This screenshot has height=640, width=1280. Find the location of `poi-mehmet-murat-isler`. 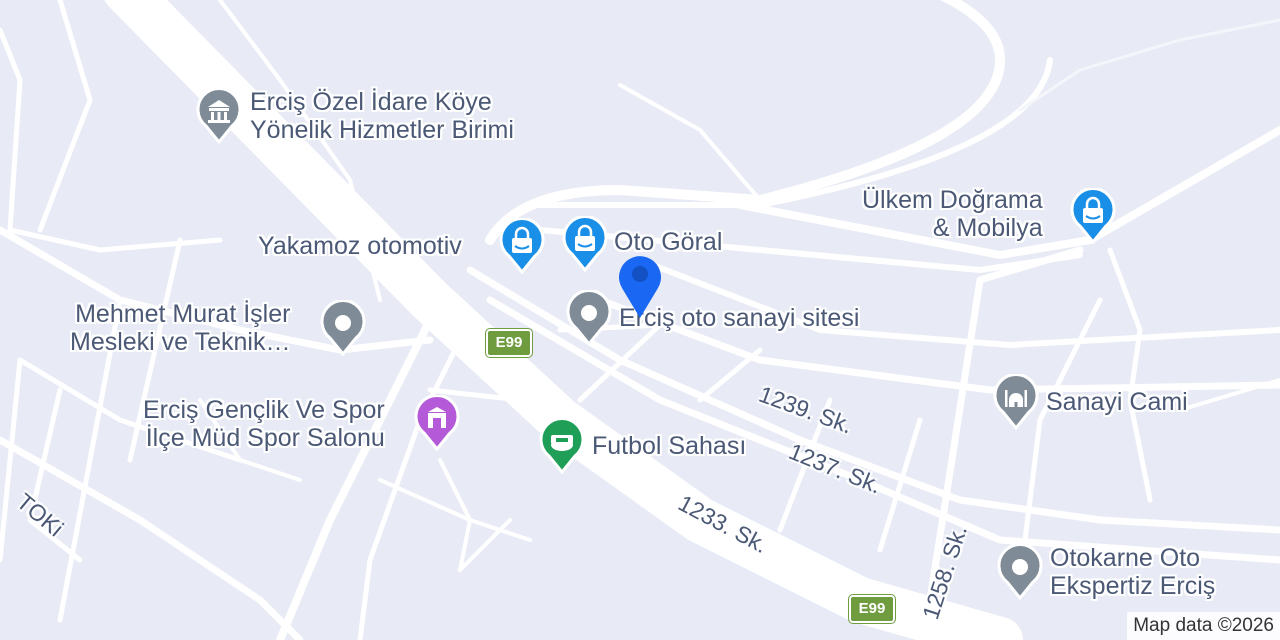

poi-mehmet-murat-isler is located at coordinates (343, 330).